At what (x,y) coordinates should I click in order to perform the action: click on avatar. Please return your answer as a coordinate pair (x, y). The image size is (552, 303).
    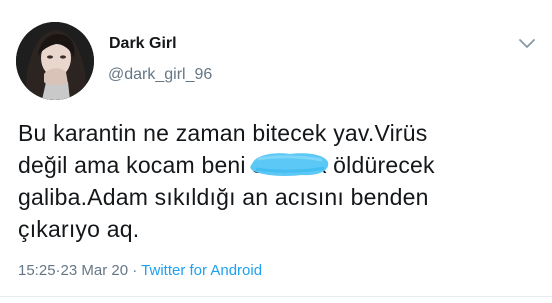
    Looking at the image, I should click on (55, 61).